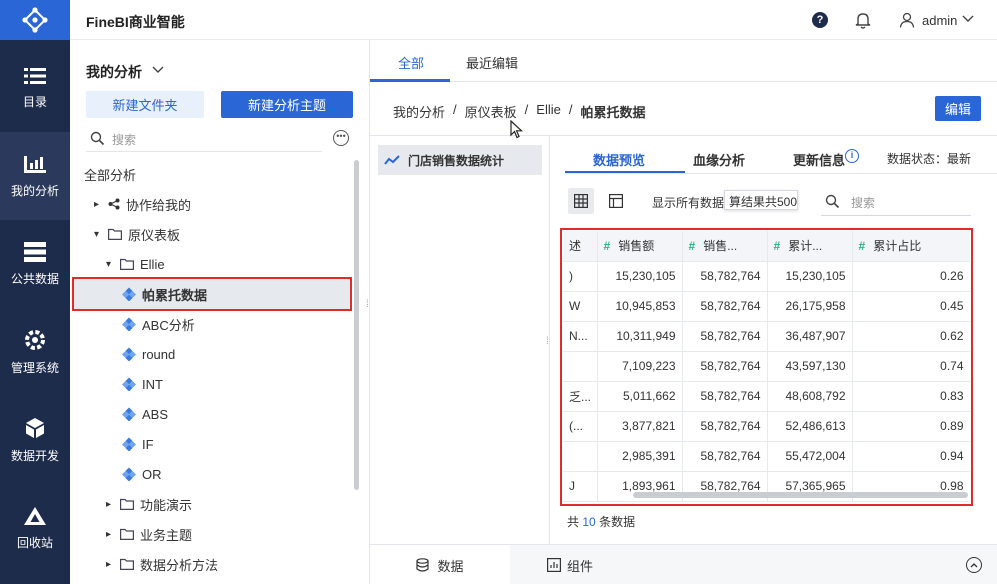  What do you see at coordinates (640, 306) in the screenshot?
I see `table-cell: 10,945,853` at bounding box center [640, 306].